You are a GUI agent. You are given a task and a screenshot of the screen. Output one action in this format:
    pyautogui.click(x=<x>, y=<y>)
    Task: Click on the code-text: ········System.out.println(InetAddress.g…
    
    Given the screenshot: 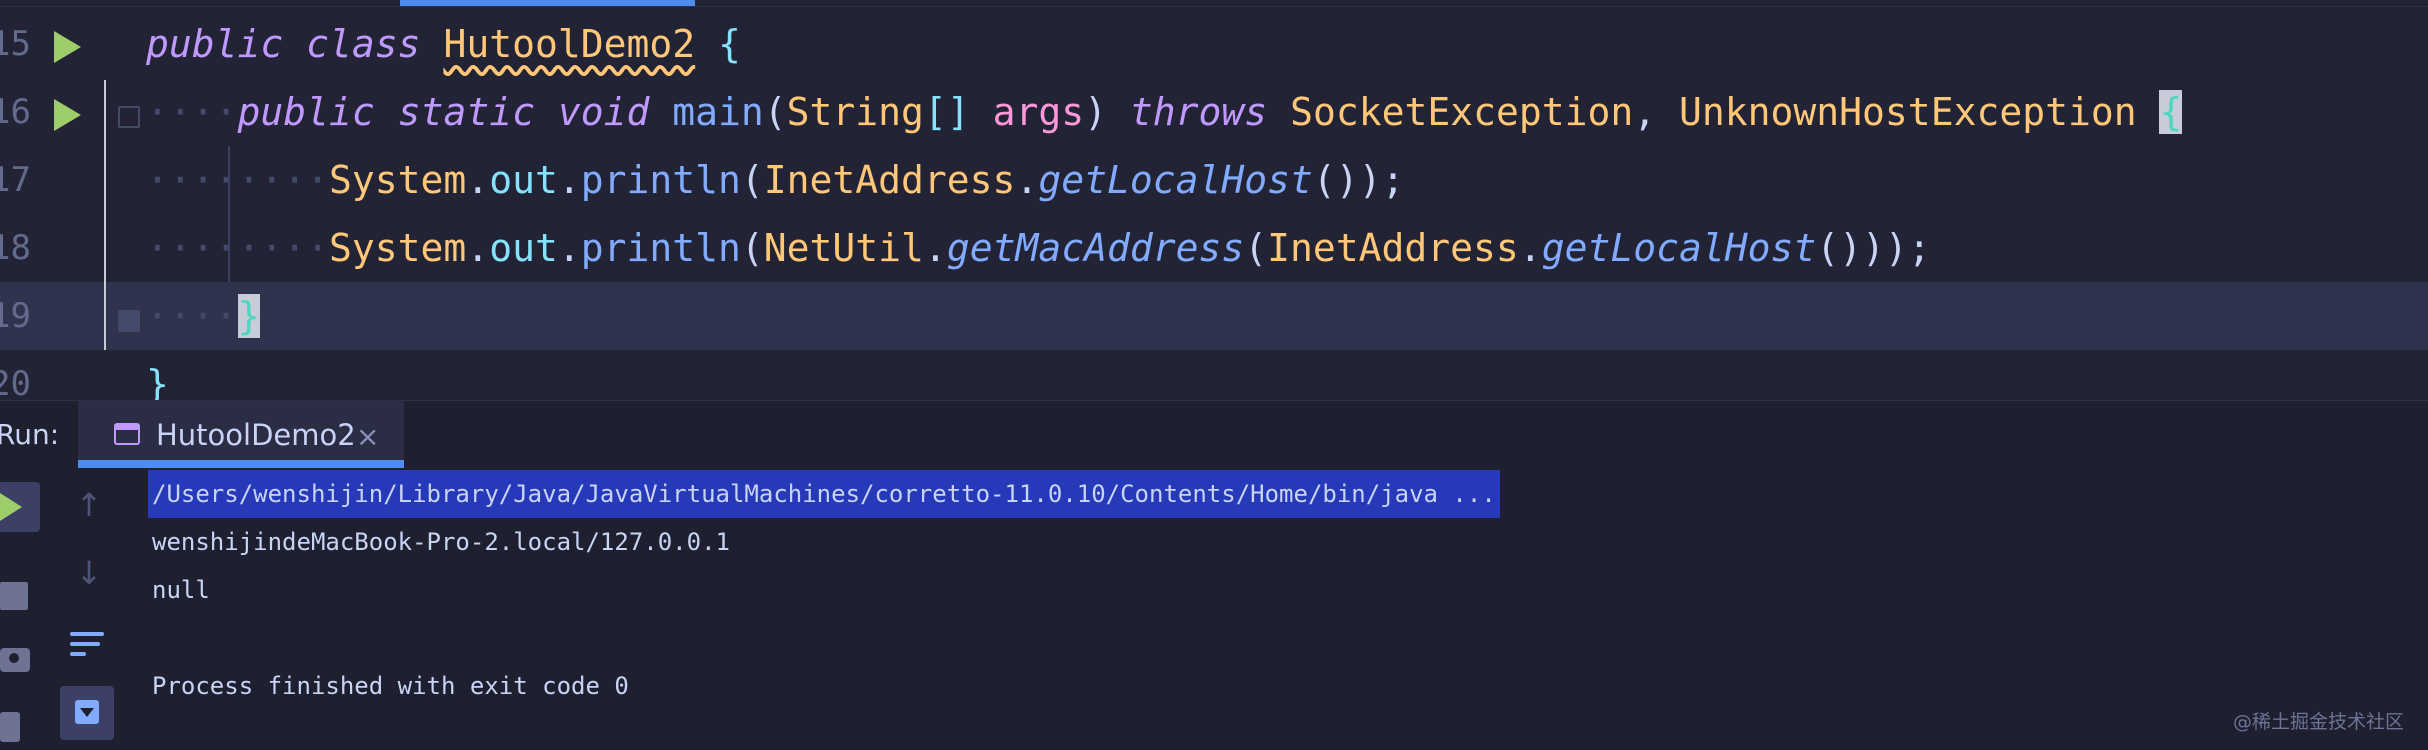 What is the action you would take?
    pyautogui.click(x=775, y=180)
    